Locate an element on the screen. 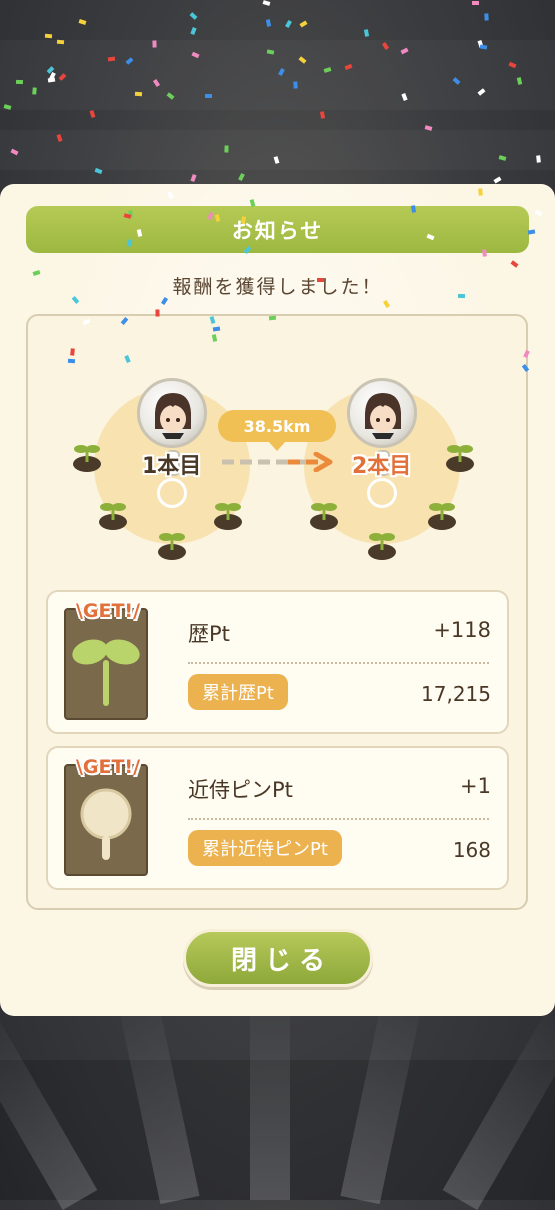 The width and height of the screenshot is (555, 1210). total-value: 17,215 is located at coordinates (456, 694).